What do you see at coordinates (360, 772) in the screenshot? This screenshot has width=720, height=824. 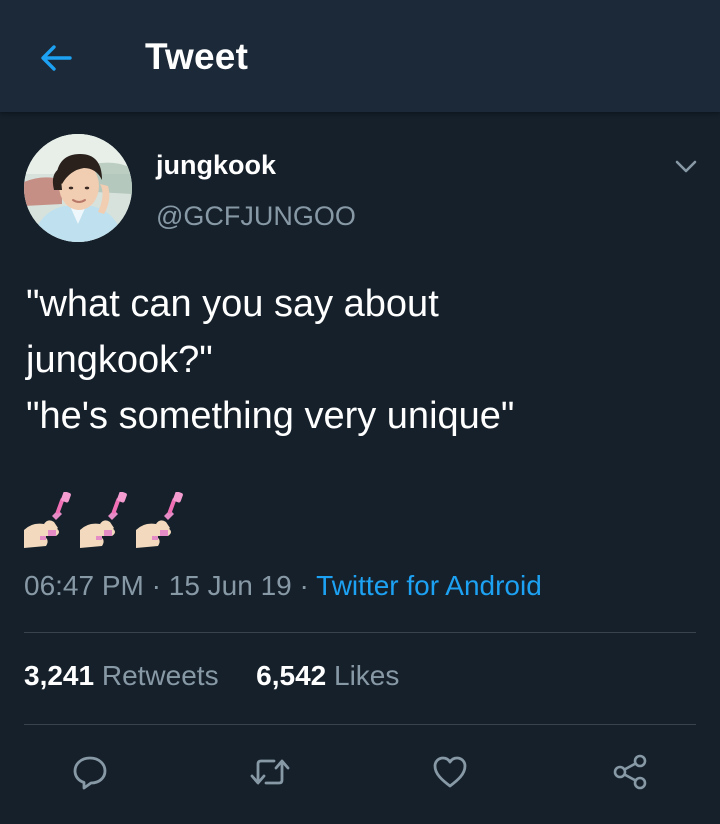 I see `tweet-action-bar` at bounding box center [360, 772].